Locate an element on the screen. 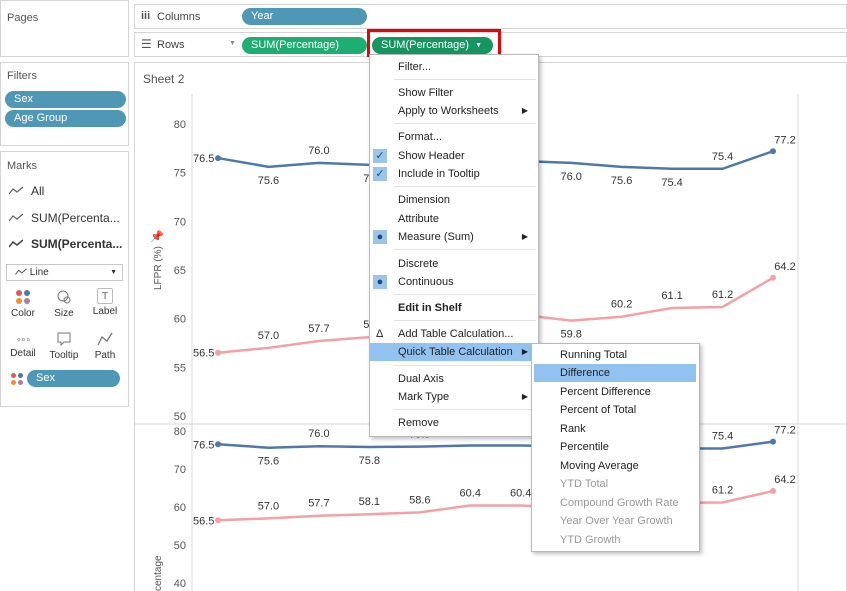 This screenshot has height=591, width=847. y-tick-label: 55 is located at coordinates (180, 368).